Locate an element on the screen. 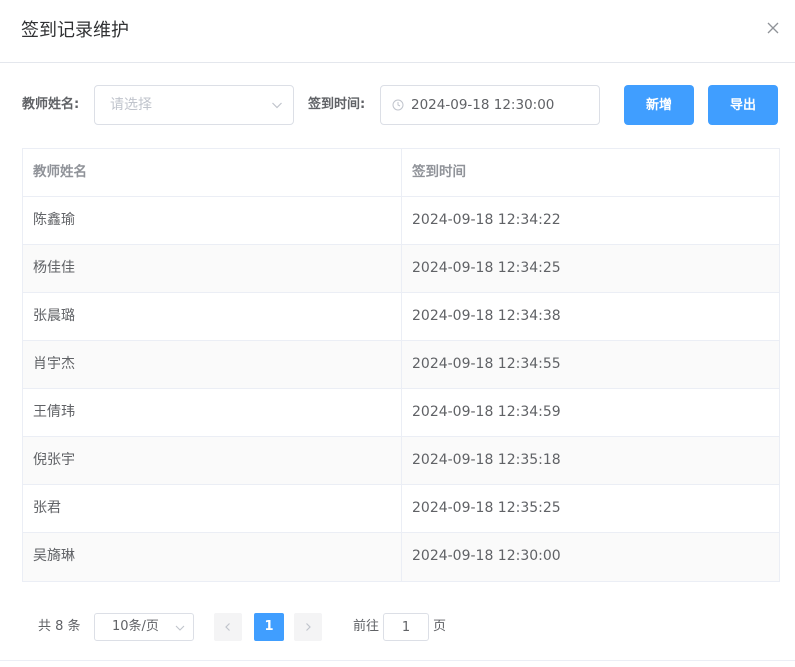 The width and height of the screenshot is (795, 667). close-icon is located at coordinates (773, 28).